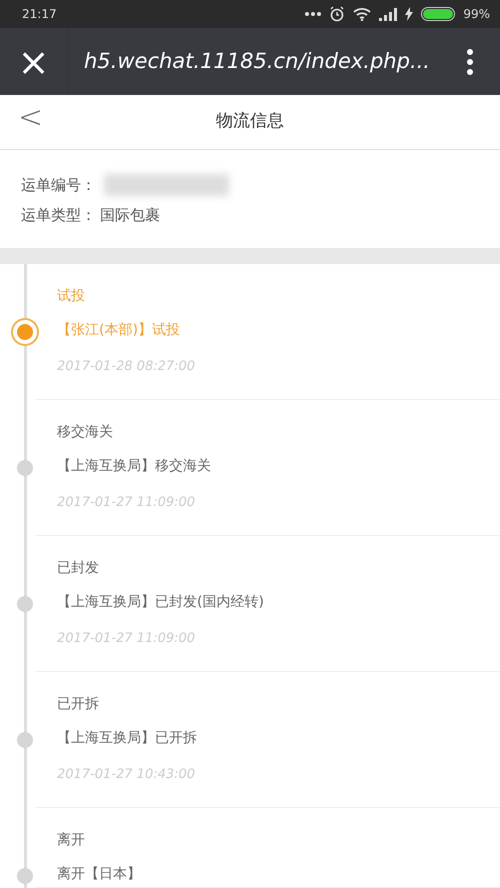  I want to click on event-status: 离开, so click(71, 840).